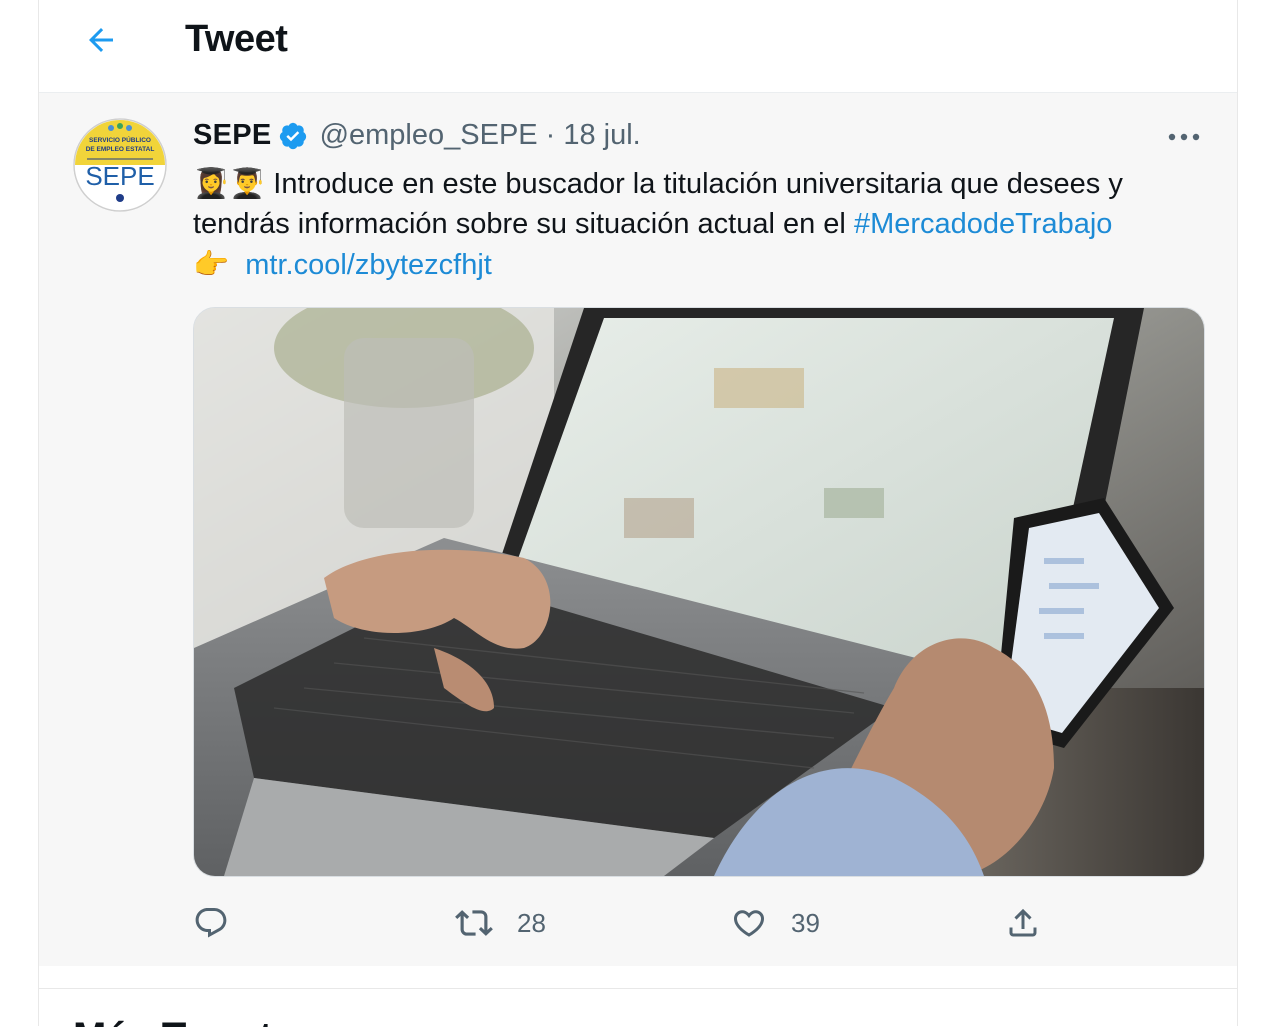  What do you see at coordinates (775, 923) in the screenshot?
I see `like-button: 39` at bounding box center [775, 923].